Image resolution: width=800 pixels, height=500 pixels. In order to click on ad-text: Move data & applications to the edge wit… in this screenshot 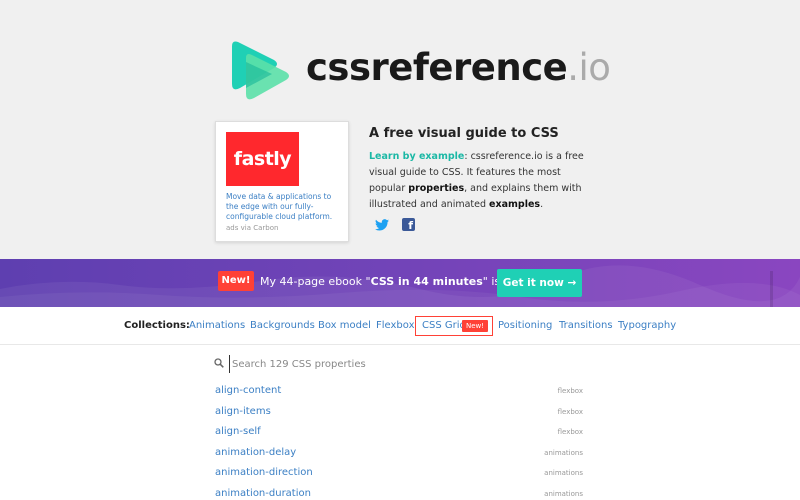, I will do `click(285, 207)`.